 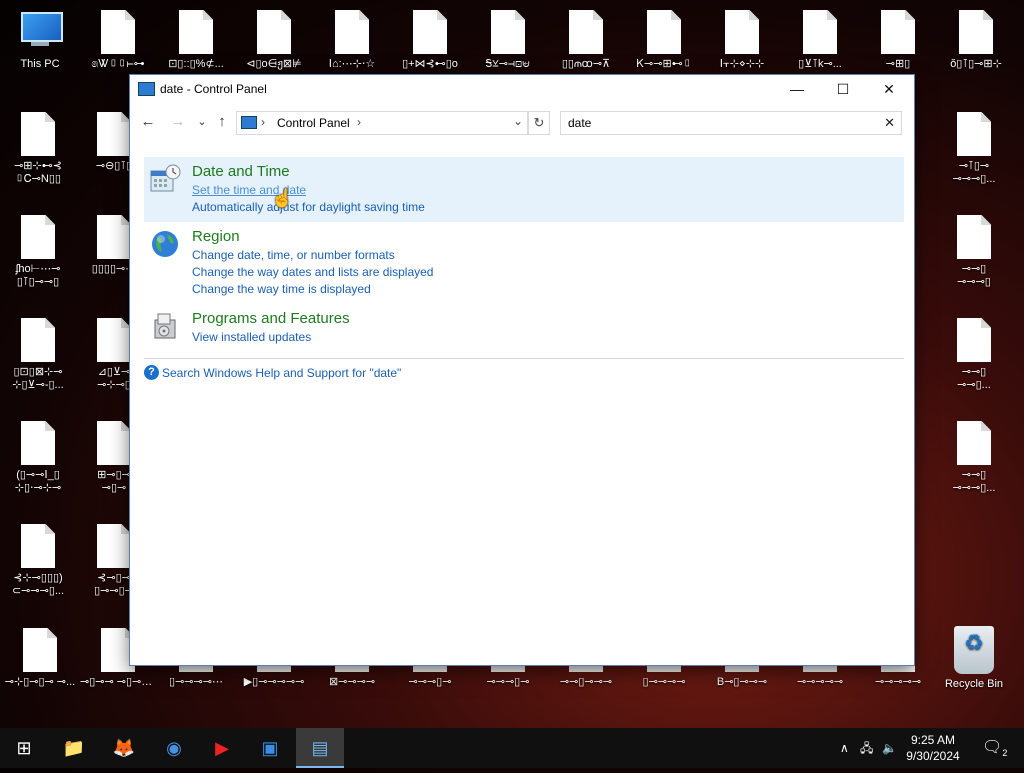 What do you see at coordinates (24, 748) in the screenshot?
I see `start-button: ⊞` at bounding box center [24, 748].